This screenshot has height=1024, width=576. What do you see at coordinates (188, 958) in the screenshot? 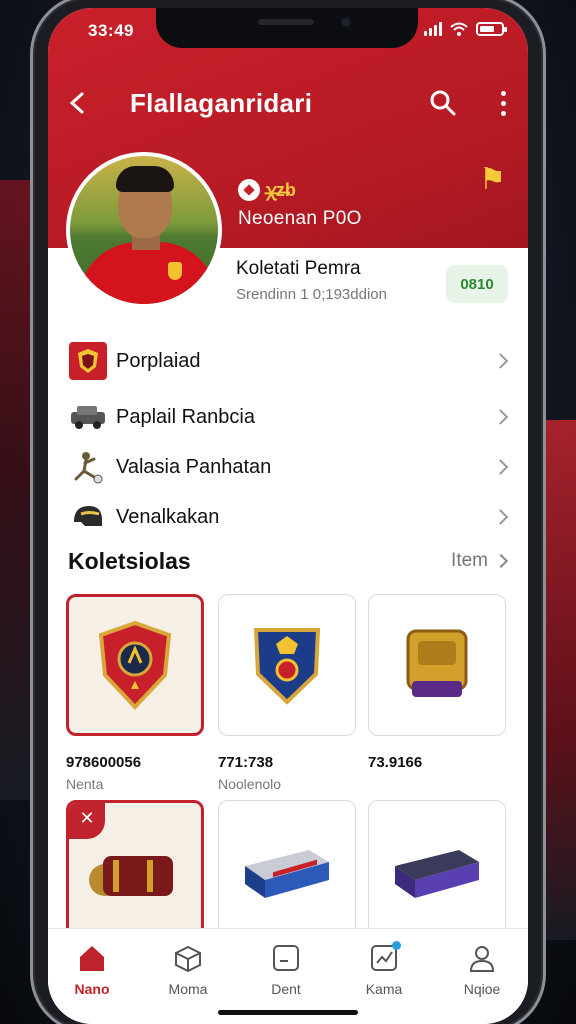
I see `box-icon` at bounding box center [188, 958].